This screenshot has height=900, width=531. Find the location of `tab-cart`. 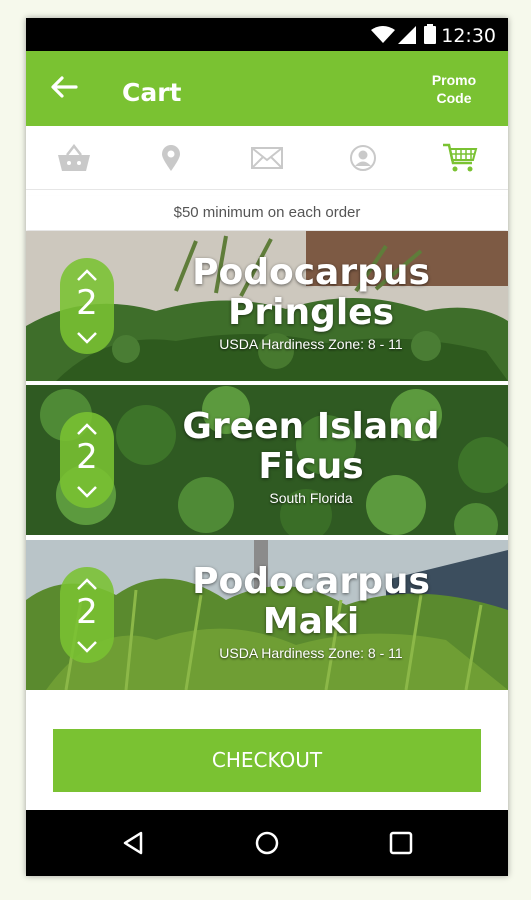

tab-cart is located at coordinates (460, 157).